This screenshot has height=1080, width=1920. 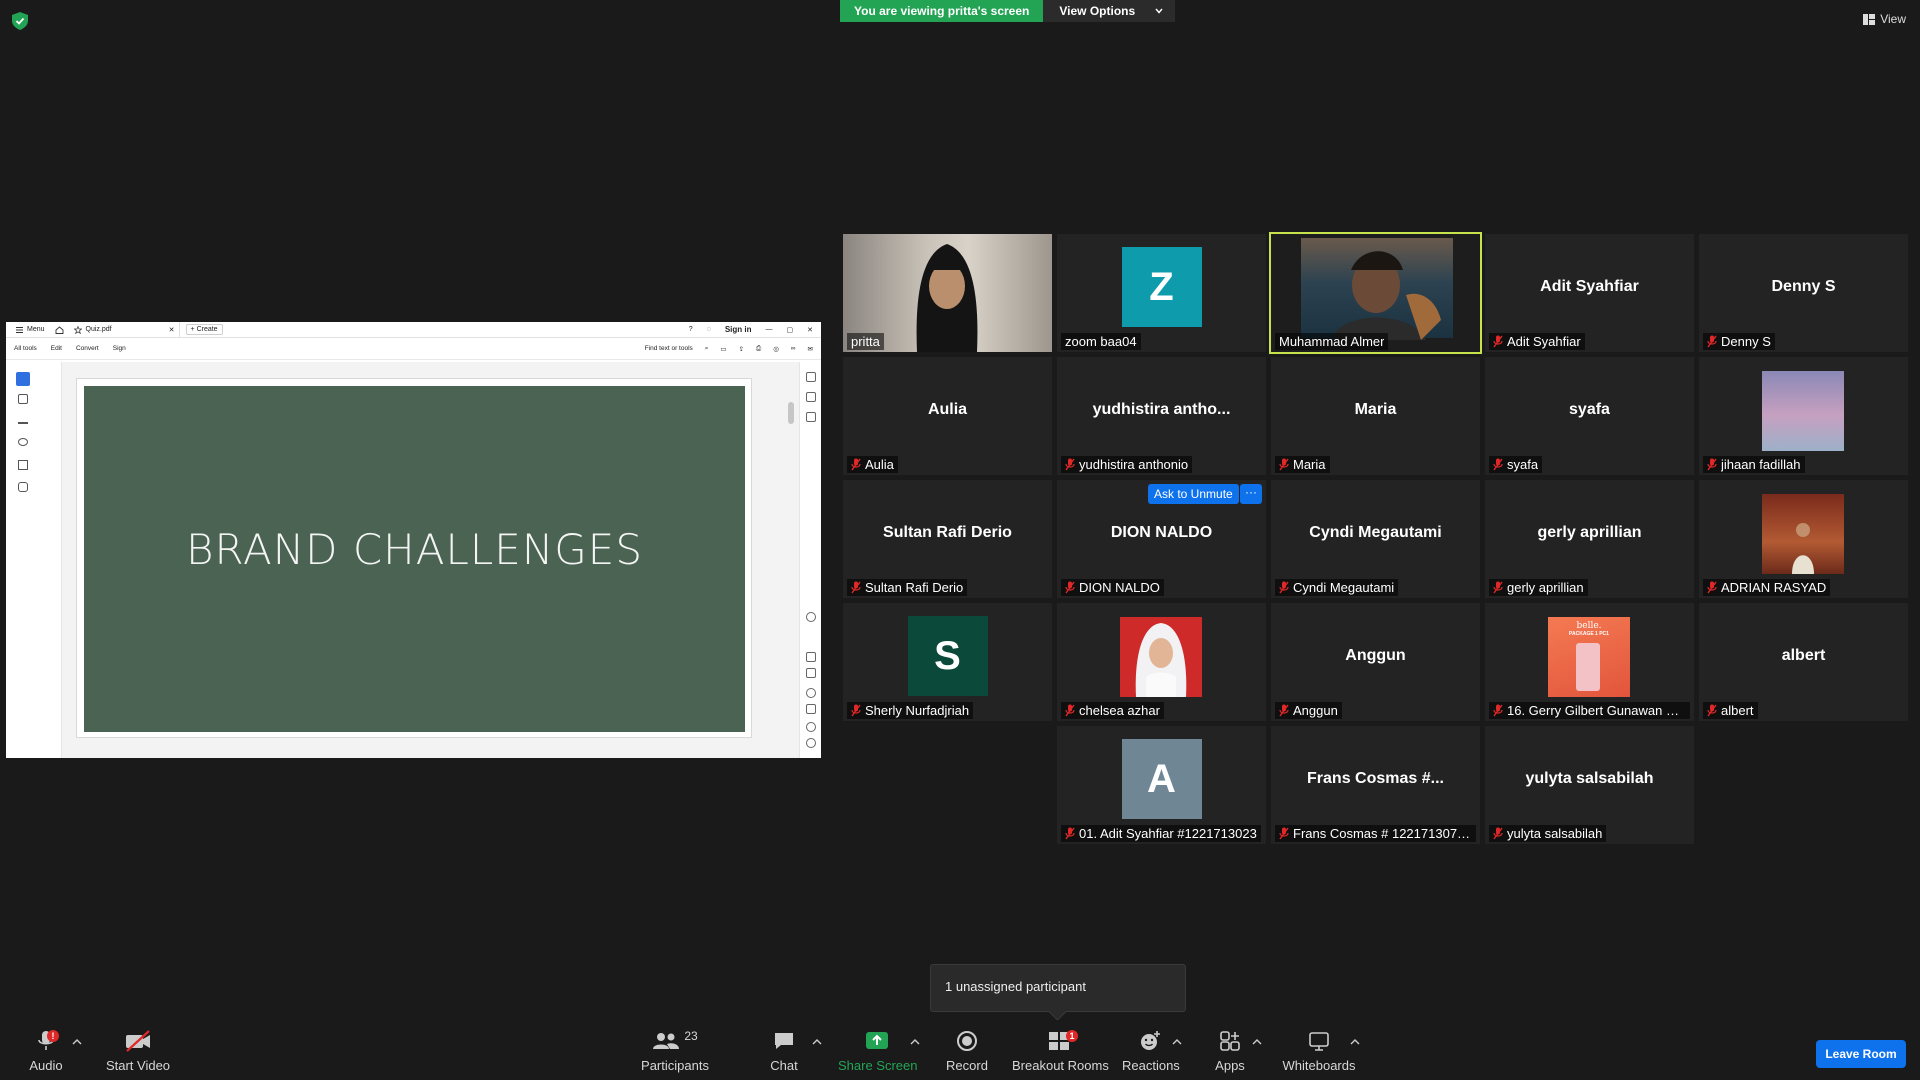 What do you see at coordinates (709, 329) in the screenshot?
I see `bell-icon: ◌` at bounding box center [709, 329].